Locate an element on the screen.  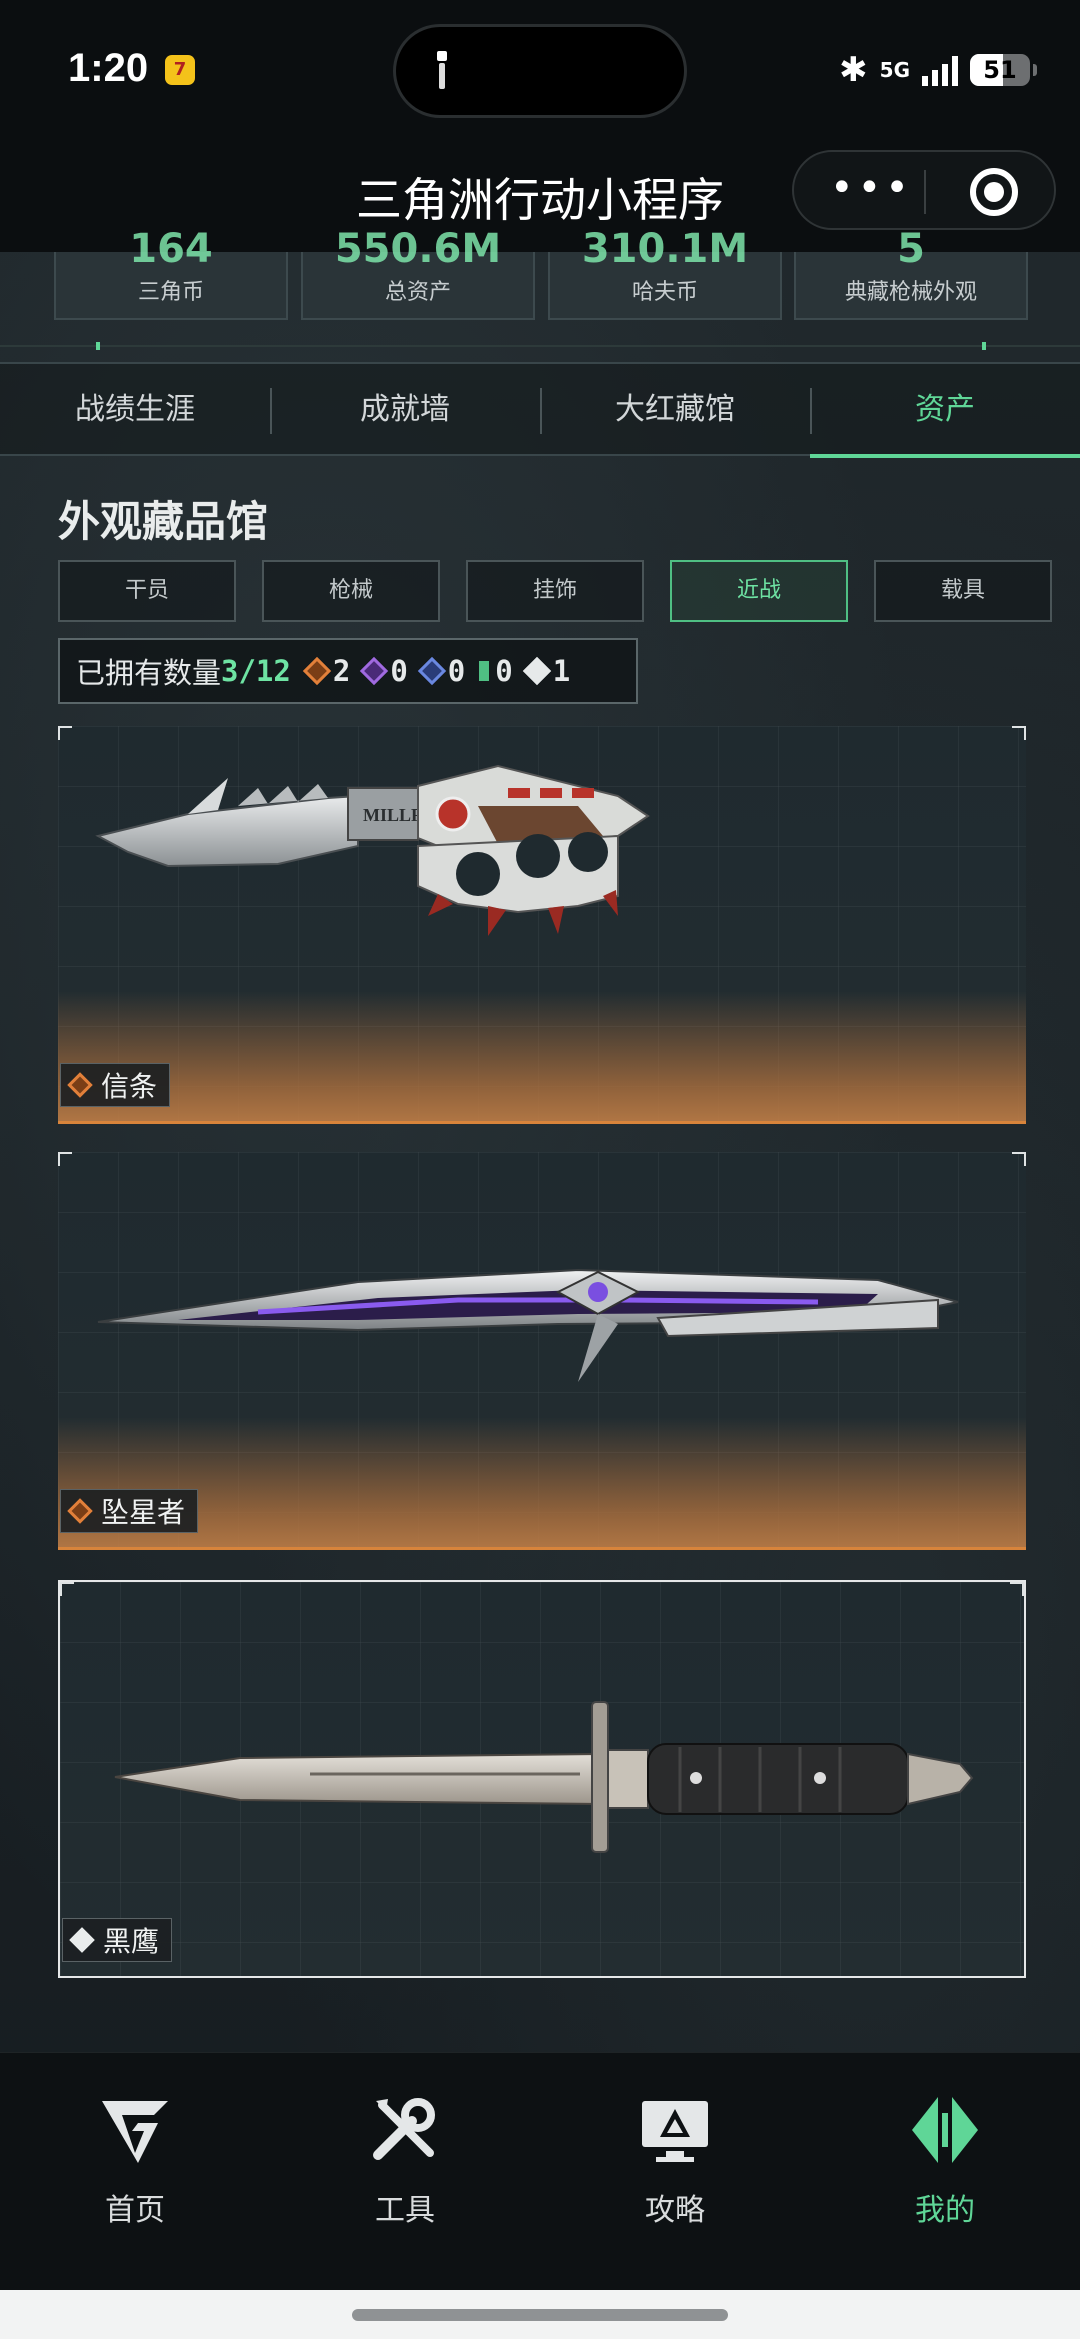
capsule-menu: ••• is located at coordinates (924, 190).